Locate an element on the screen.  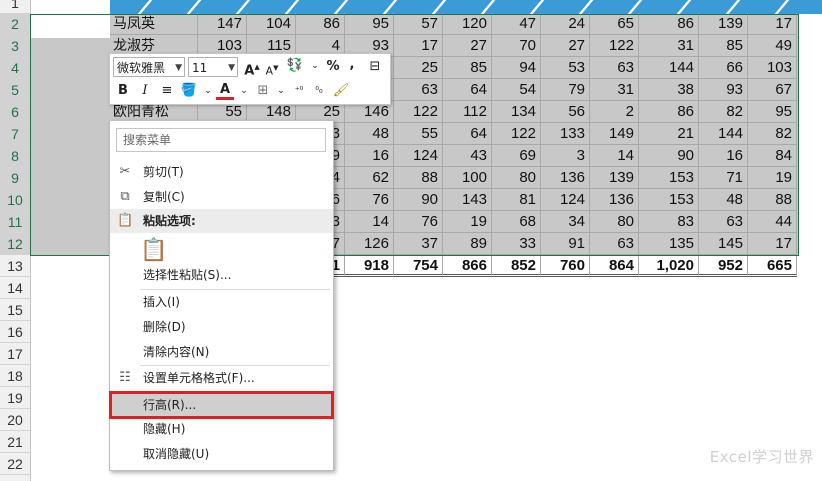
value-cell: 81 is located at coordinates (516, 200).